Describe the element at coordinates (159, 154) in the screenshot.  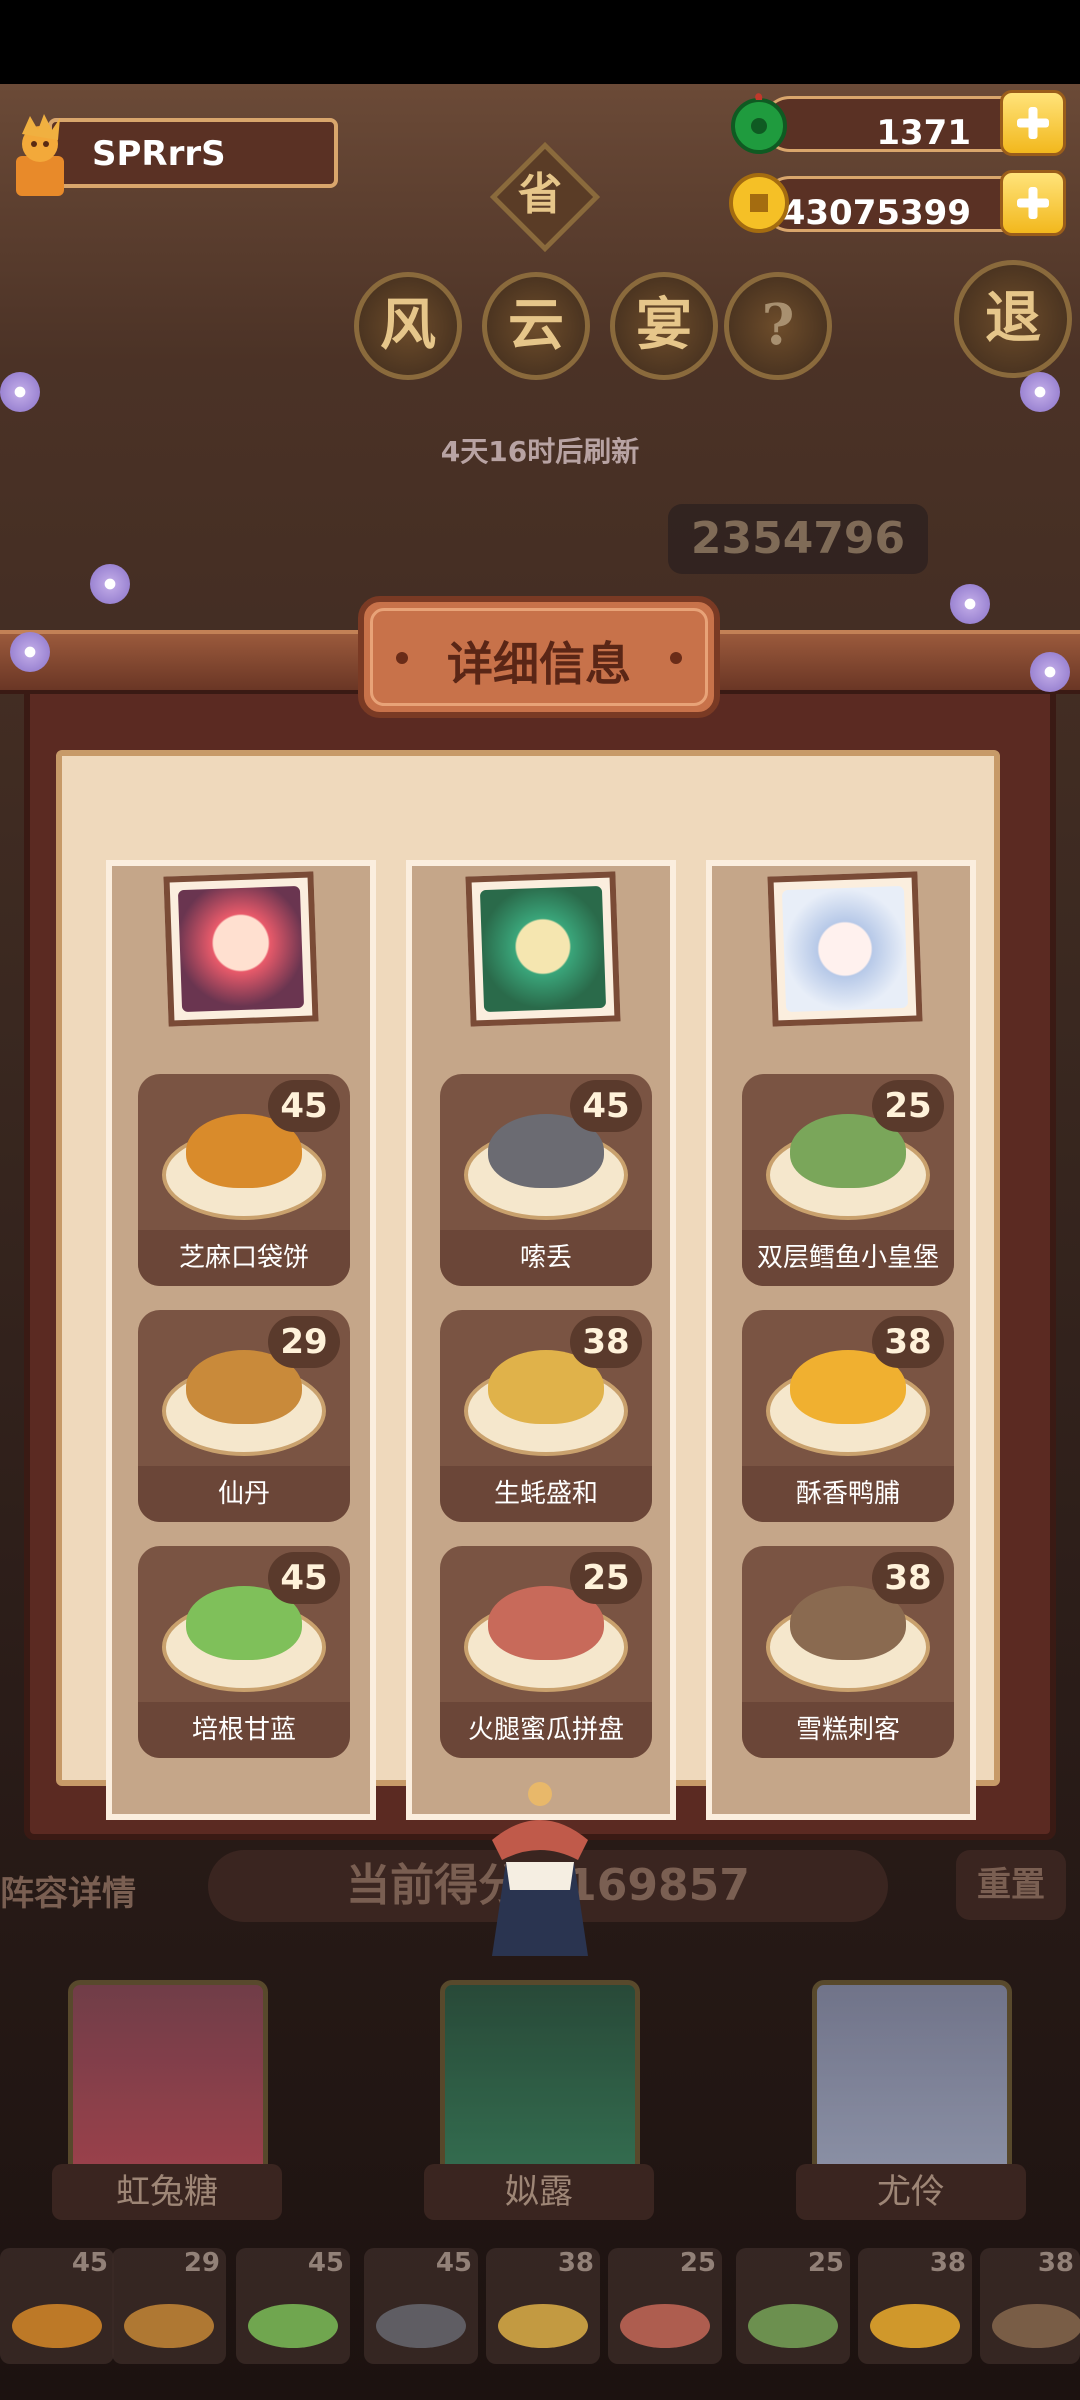
I see `player-name: SPRrrS` at that location.